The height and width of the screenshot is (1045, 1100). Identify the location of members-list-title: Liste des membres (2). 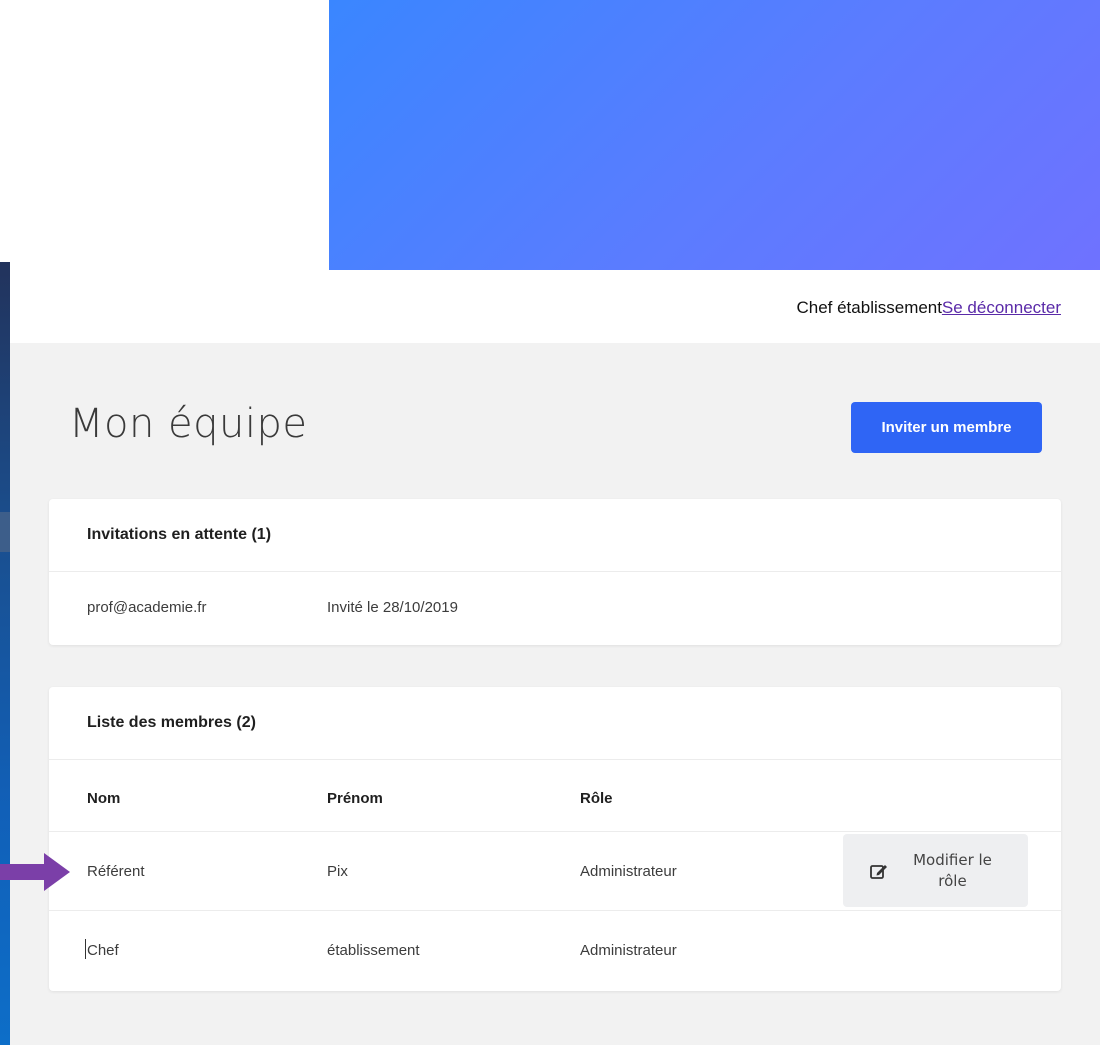
(555, 723).